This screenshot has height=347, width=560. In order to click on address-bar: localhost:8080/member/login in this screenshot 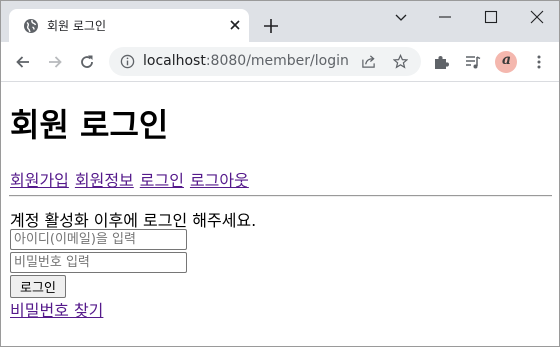, I will do `click(265, 61)`.